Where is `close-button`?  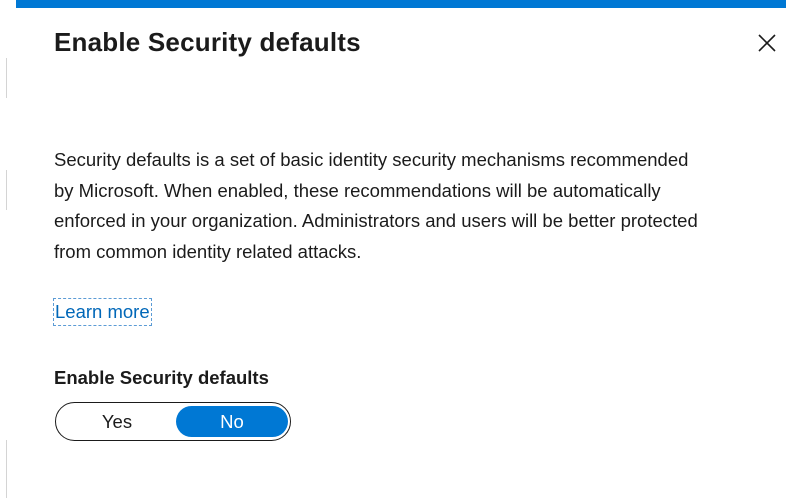 close-button is located at coordinates (767, 43).